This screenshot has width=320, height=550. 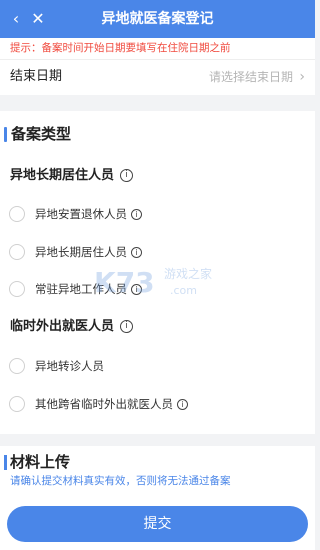 I want to click on option-label: 异地安置退休人员 i, so click(x=88, y=214).